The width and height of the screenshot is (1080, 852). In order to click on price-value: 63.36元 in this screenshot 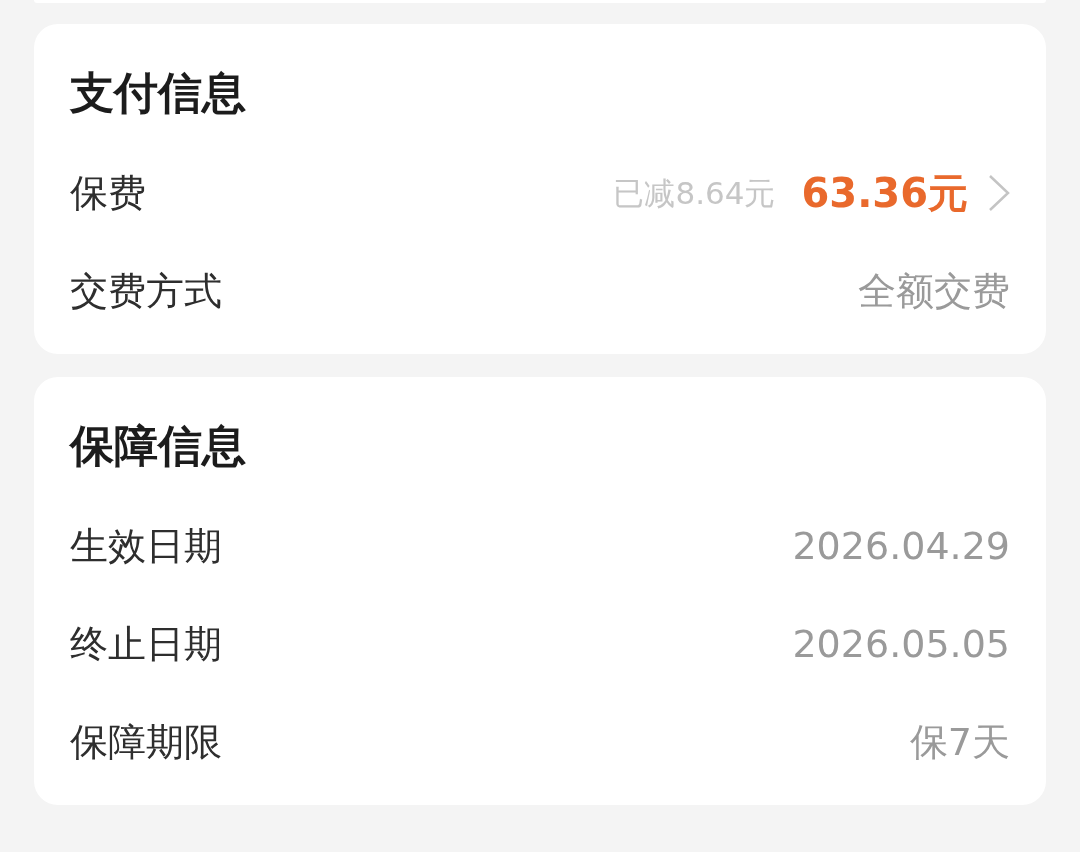, I will do `click(884, 193)`.